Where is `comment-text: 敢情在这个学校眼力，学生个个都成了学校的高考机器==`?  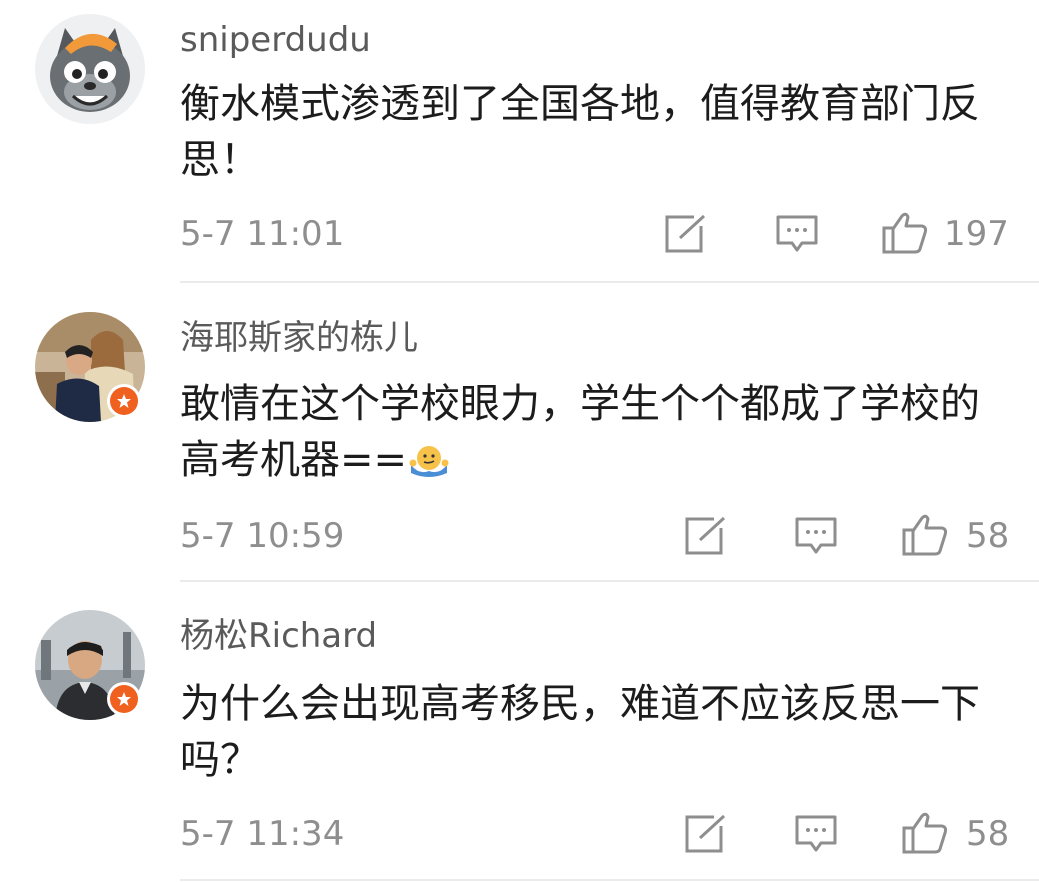 comment-text: 敢情在这个学校眼力，学生个个都成了学校的高考机器== is located at coordinates (595, 432).